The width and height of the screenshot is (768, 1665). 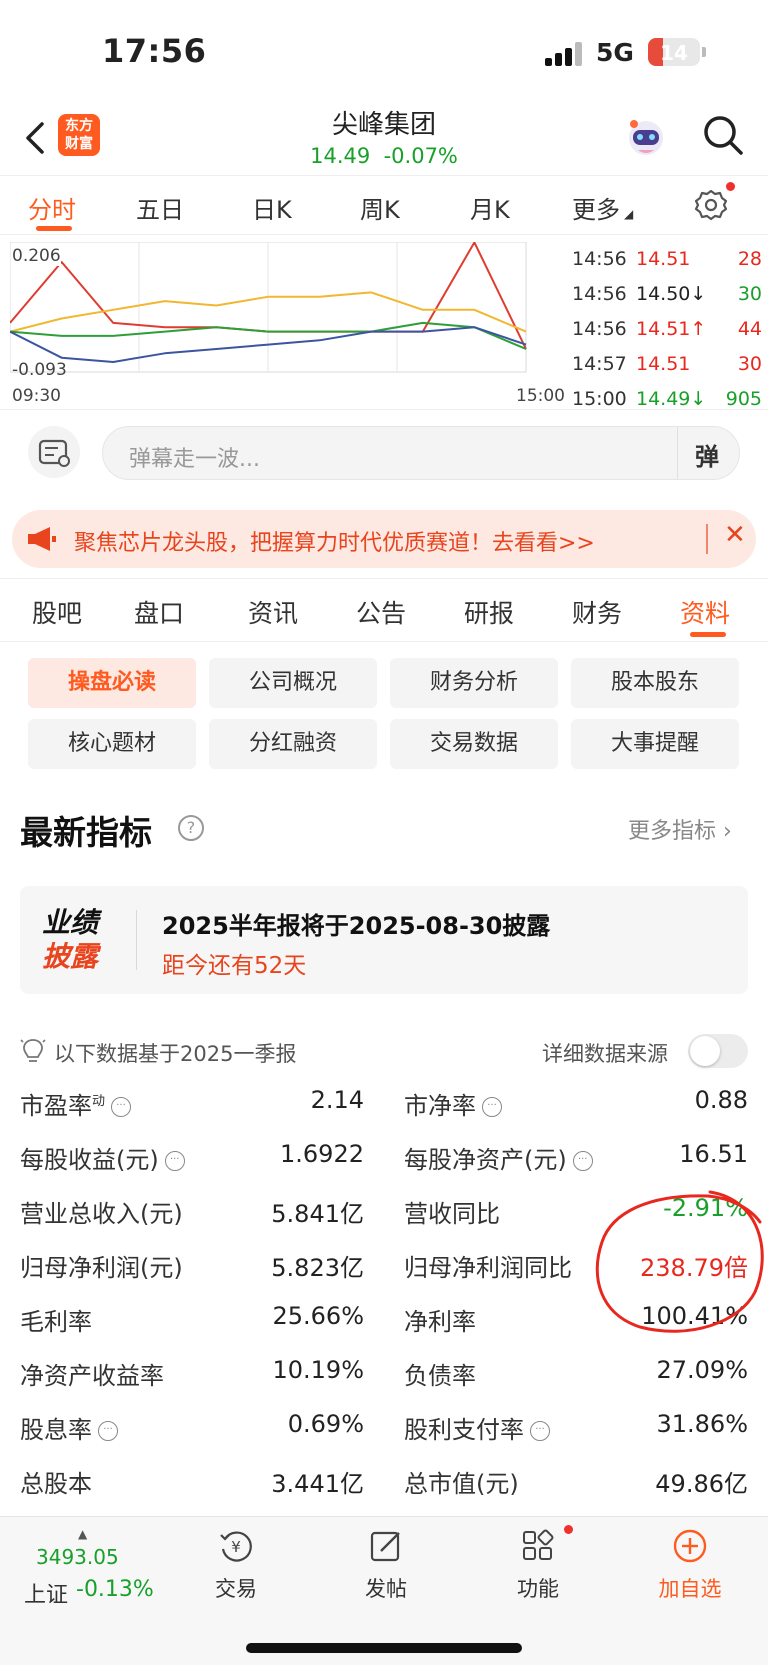 What do you see at coordinates (668, 364) in the screenshot?
I see `tick-row: 14:57 14.51 30` at bounding box center [668, 364].